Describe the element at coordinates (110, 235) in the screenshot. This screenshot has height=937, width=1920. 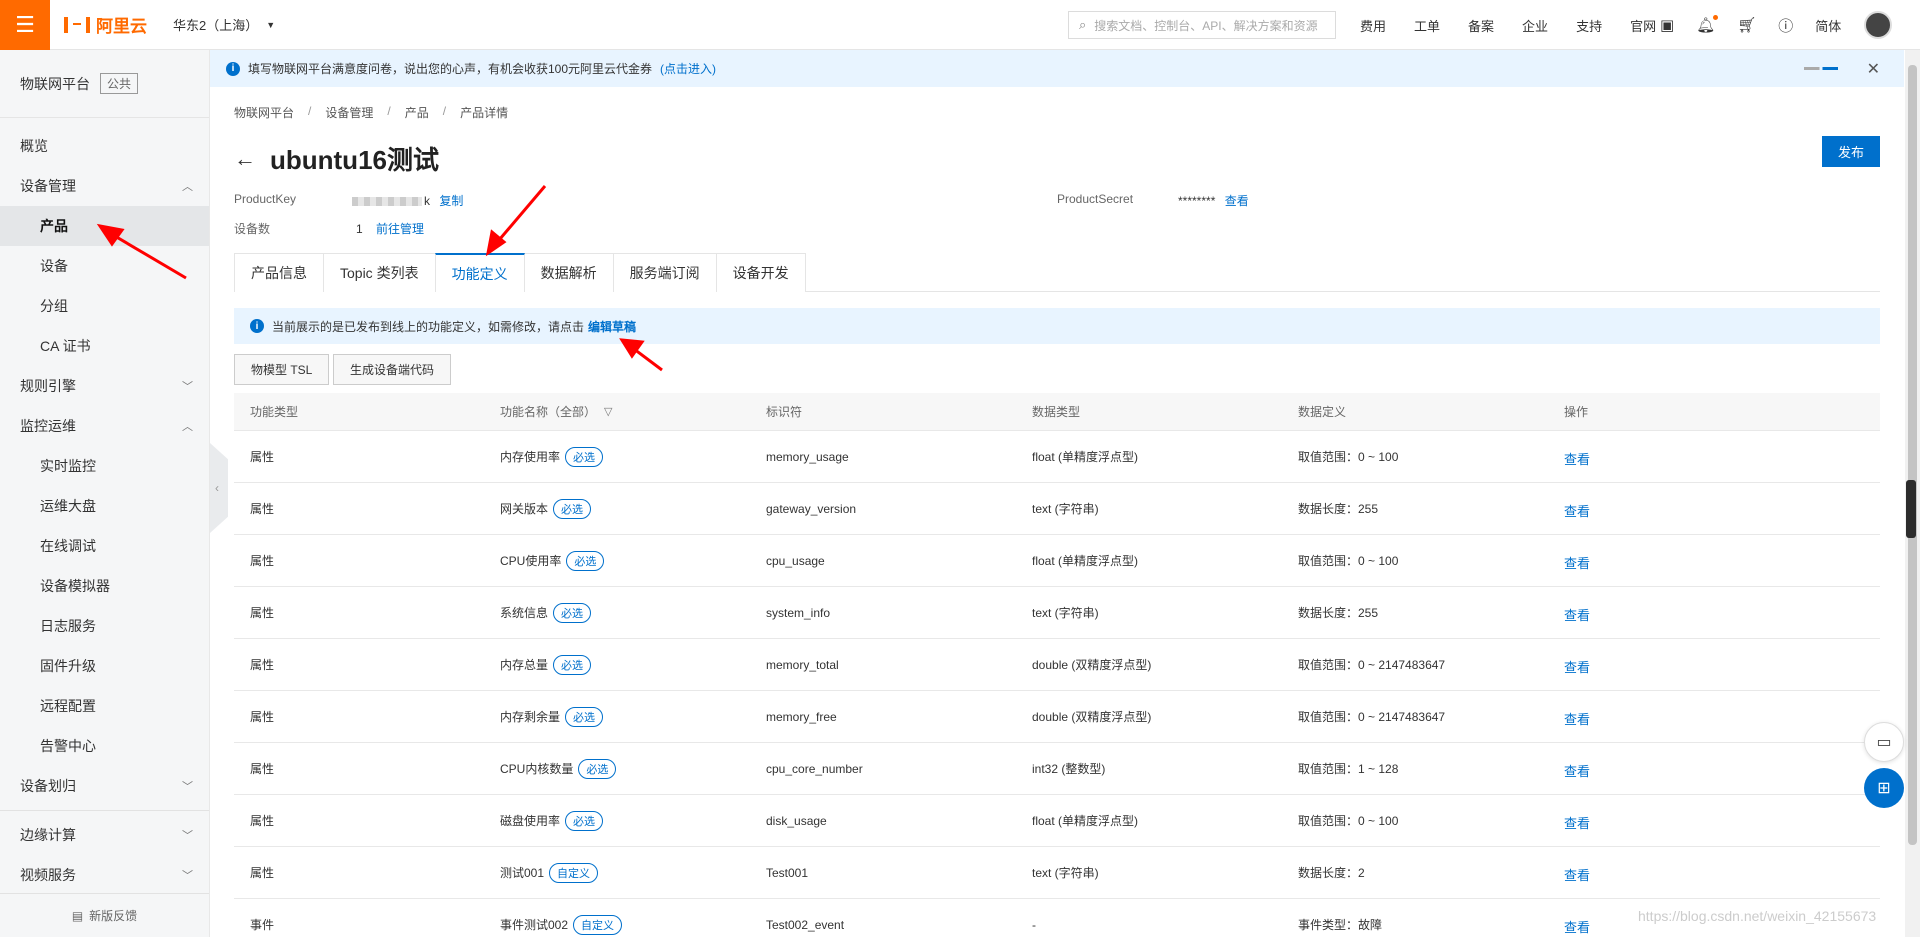
I see `arrowhead-product` at that location.